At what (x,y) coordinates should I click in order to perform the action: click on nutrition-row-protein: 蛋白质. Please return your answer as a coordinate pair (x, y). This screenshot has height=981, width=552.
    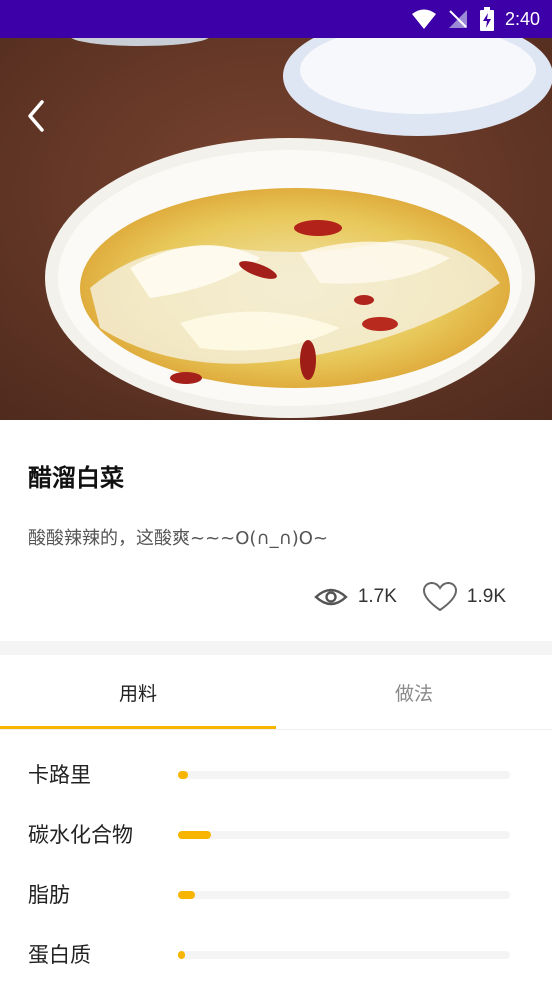
    Looking at the image, I should click on (273, 955).